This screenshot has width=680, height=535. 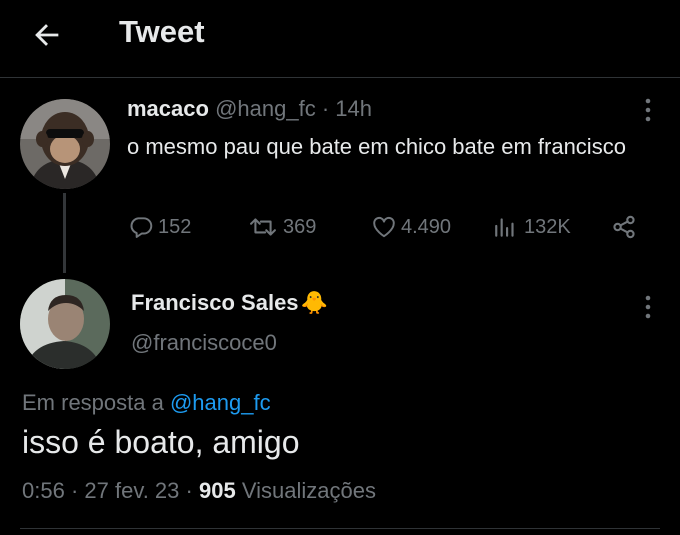 I want to click on share-button, so click(x=626, y=227).